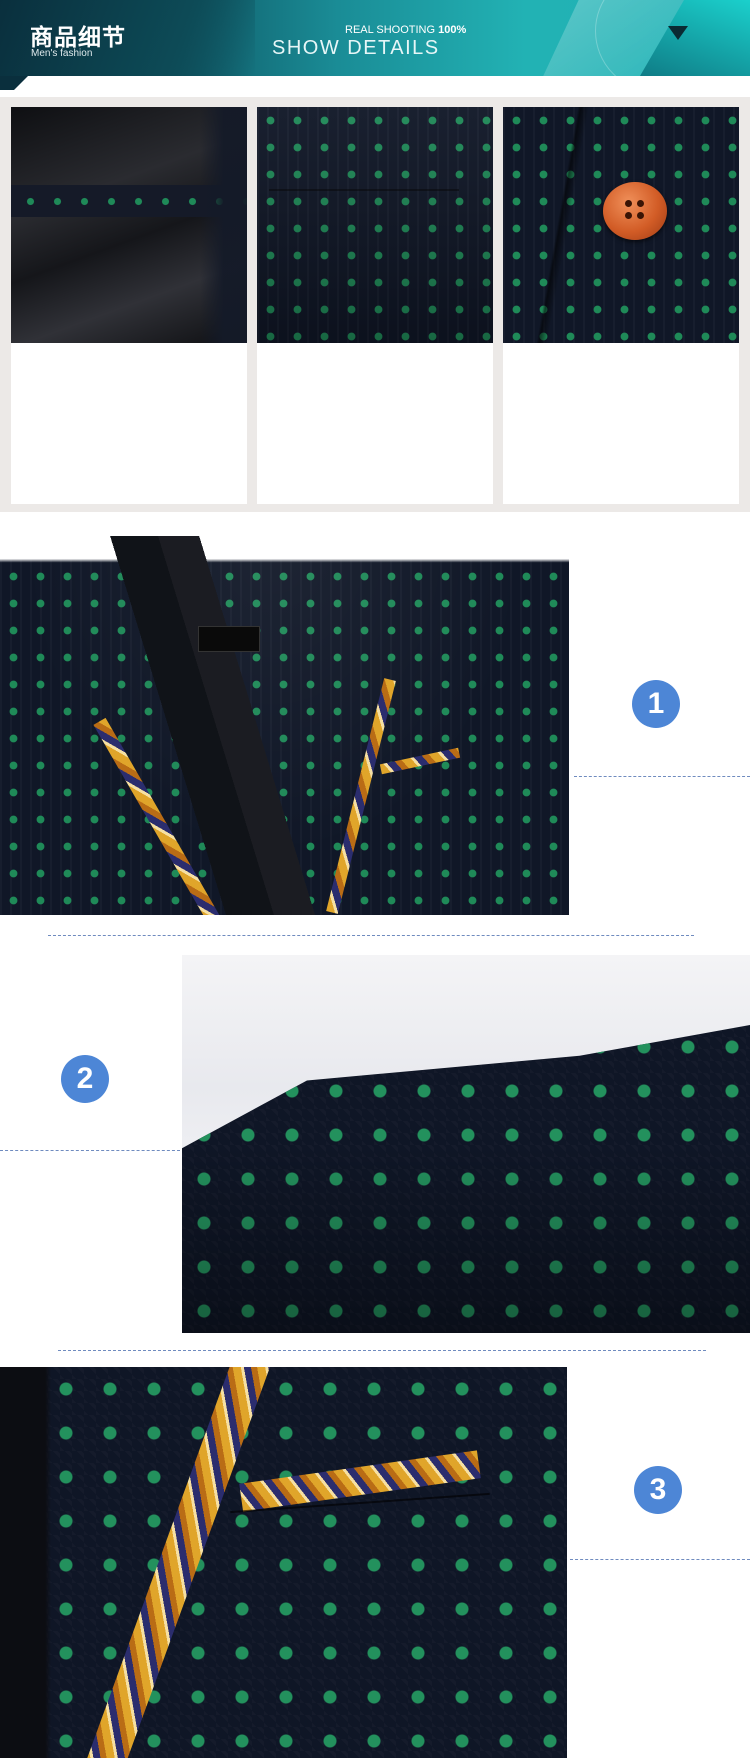 Image resolution: width=750 pixels, height=1758 pixels. I want to click on chest-pocket-photo, so click(375, 225).